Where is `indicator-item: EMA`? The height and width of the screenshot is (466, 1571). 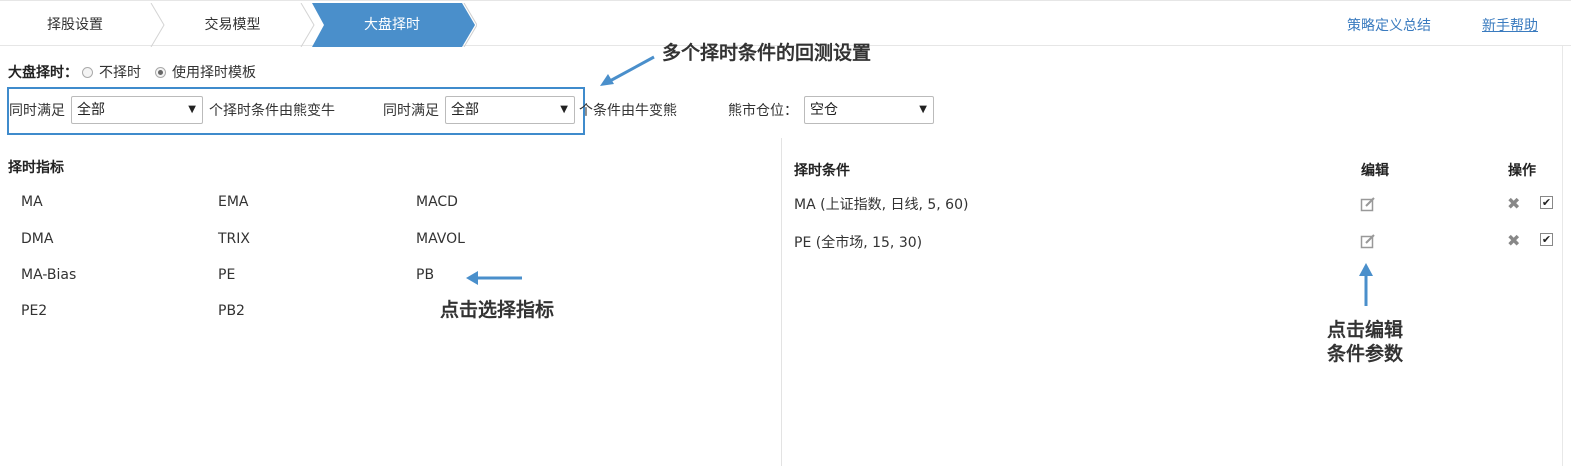
indicator-item: EMA is located at coordinates (233, 202).